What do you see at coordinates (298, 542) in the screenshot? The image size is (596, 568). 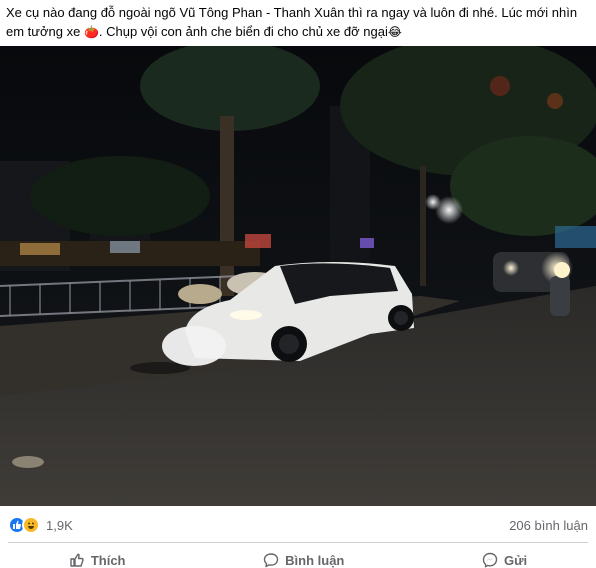 I see `divider` at bounding box center [298, 542].